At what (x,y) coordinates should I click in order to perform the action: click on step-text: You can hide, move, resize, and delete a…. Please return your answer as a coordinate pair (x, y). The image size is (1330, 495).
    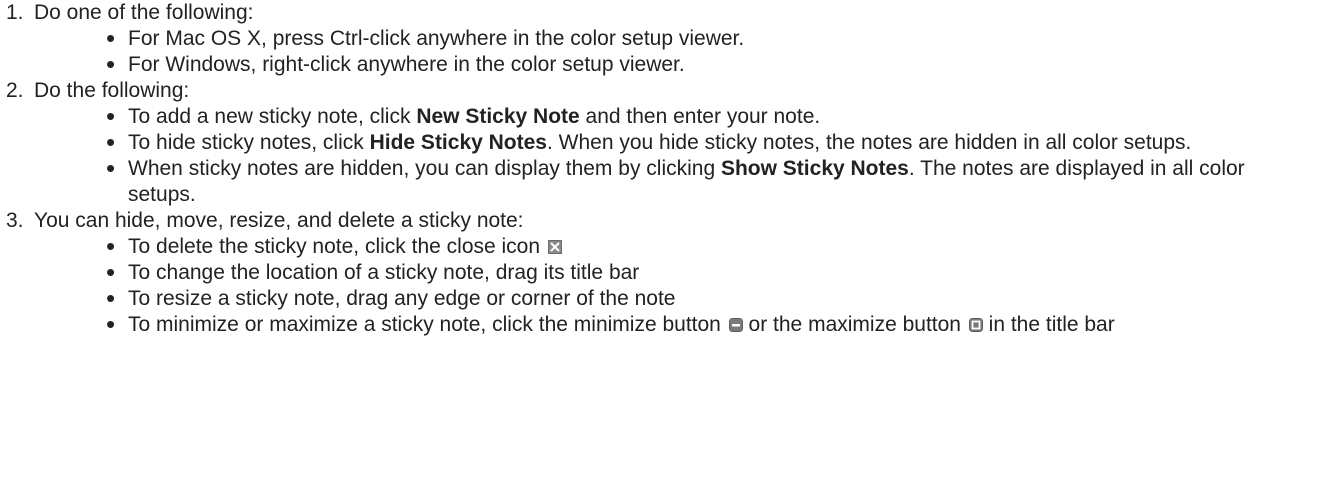
    Looking at the image, I should click on (279, 220).